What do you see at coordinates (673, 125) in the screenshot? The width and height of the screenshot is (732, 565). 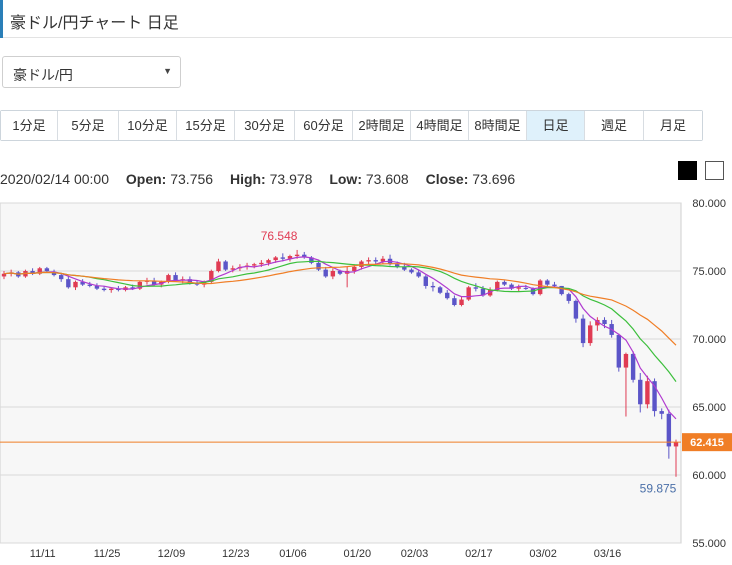 I see `timeframe-tab-12: 月足` at bounding box center [673, 125].